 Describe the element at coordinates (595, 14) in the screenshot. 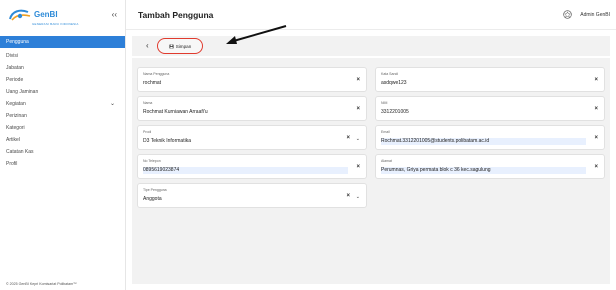

I see `user-name: Admin GenBI` at that location.